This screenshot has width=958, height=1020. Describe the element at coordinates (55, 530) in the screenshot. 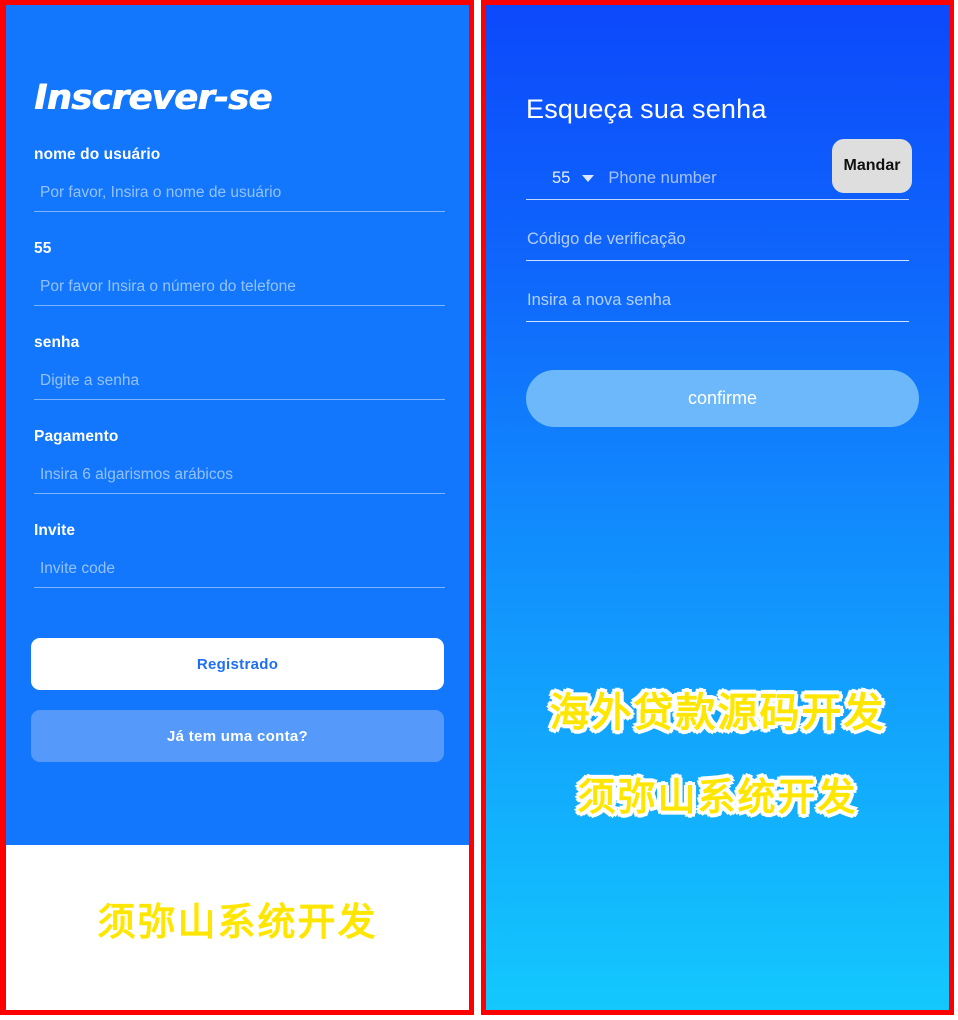

I see `field-label-invite: Invite` at that location.